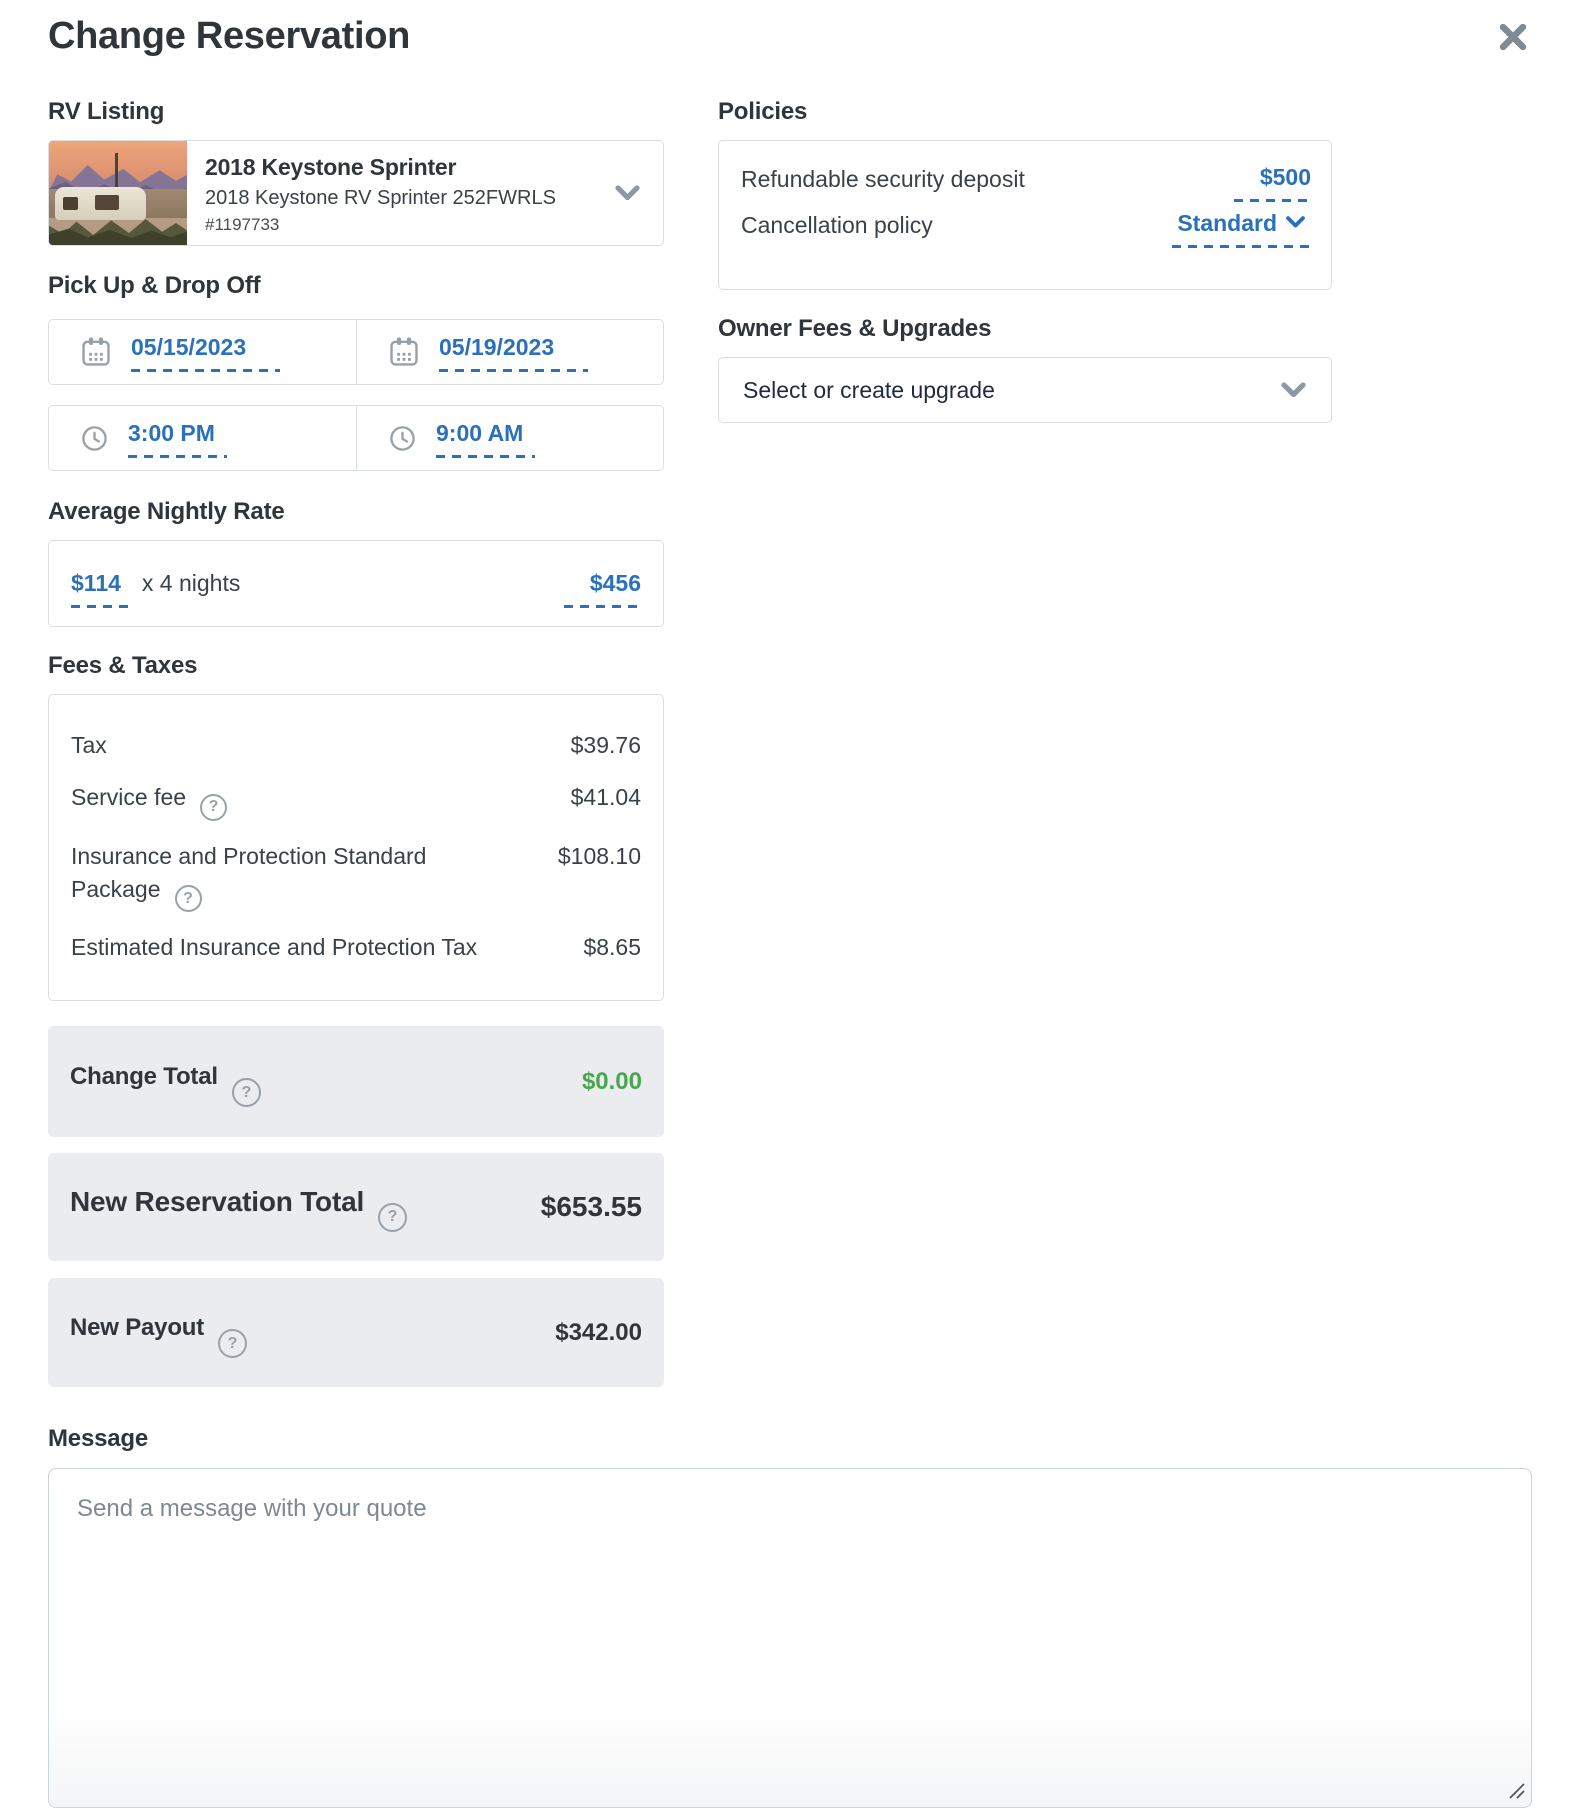  Describe the element at coordinates (837, 225) in the screenshot. I see `cancellation-policy-label: Cancellation policy` at that location.